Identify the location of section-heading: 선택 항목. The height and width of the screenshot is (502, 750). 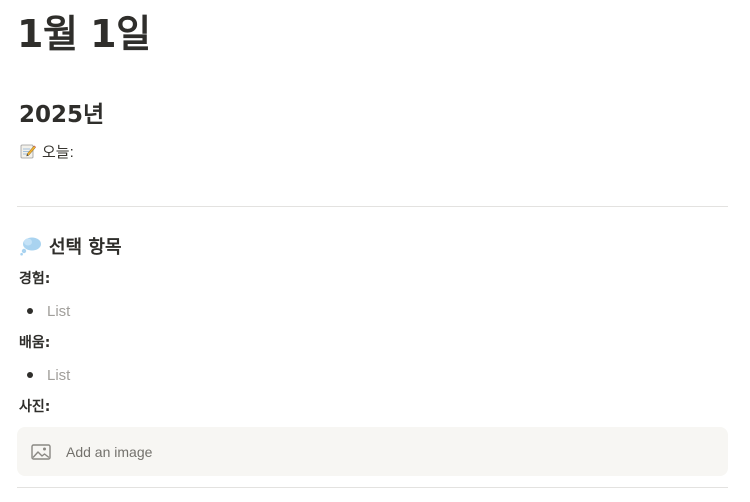
(71, 246).